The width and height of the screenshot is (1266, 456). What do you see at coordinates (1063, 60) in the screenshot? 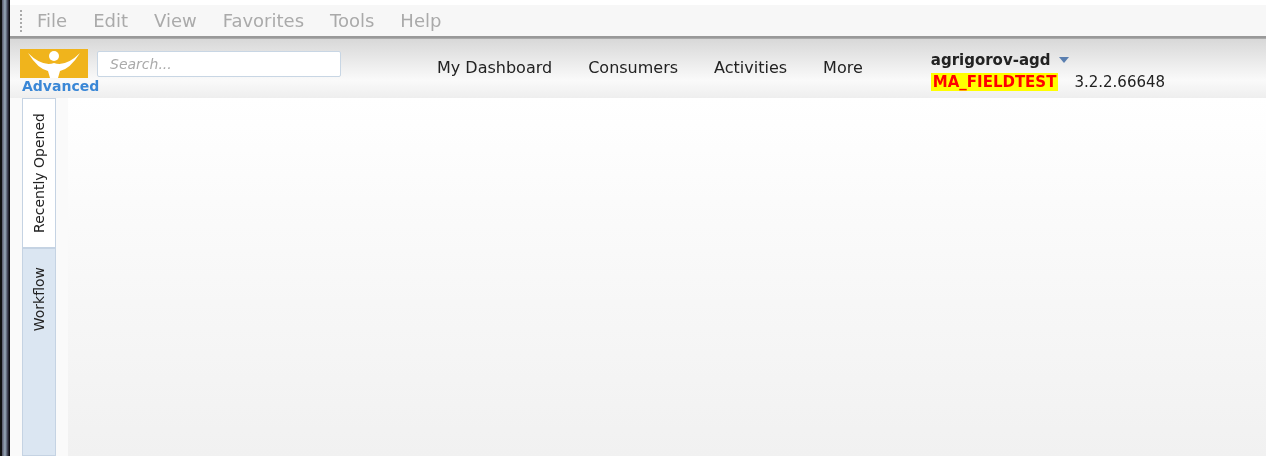
I see `caret-icon` at bounding box center [1063, 60].